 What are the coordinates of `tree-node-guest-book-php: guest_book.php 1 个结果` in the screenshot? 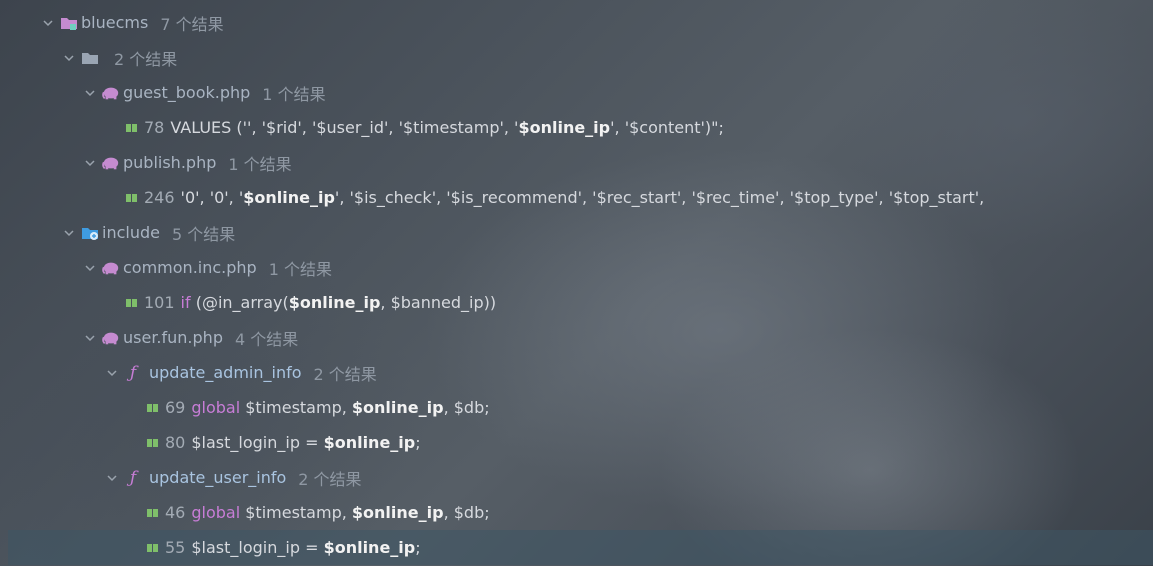 It's located at (576, 92).